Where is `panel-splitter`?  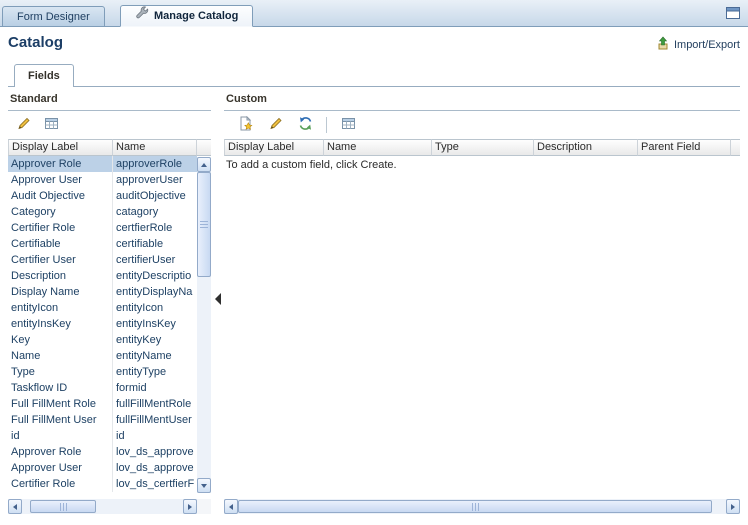 panel-splitter is located at coordinates (217, 303).